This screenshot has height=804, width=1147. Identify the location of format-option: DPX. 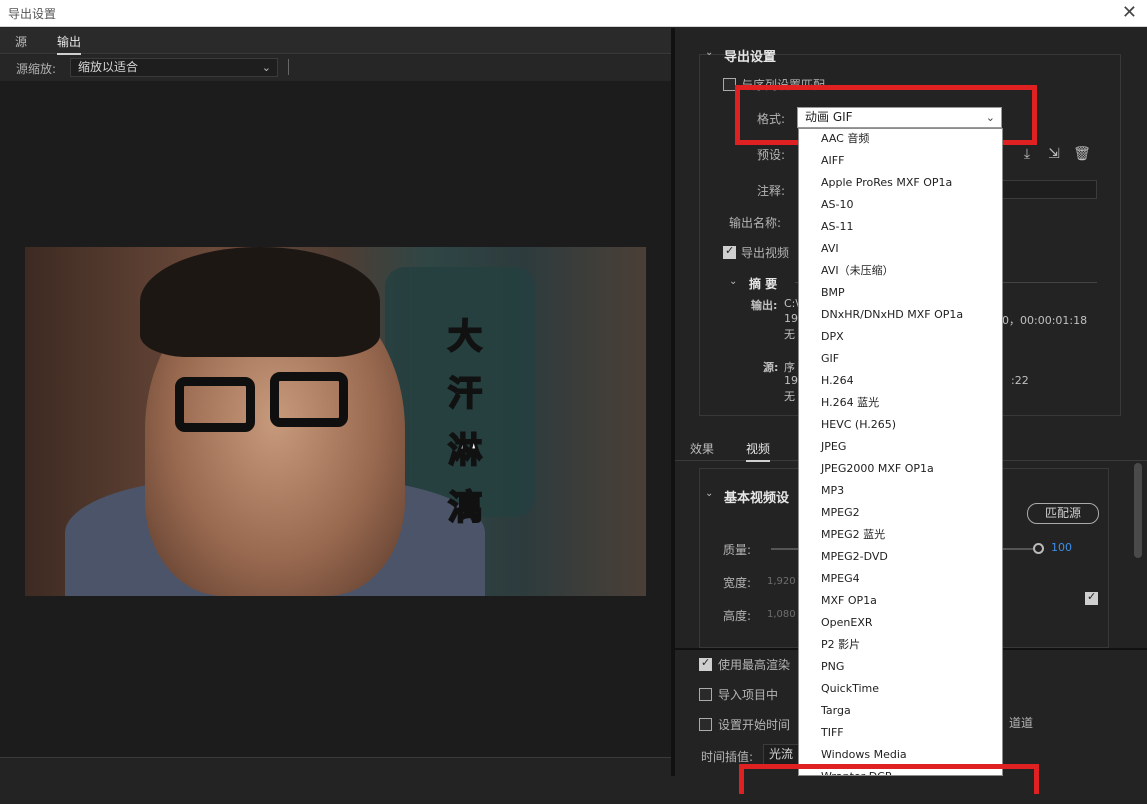
(900, 337).